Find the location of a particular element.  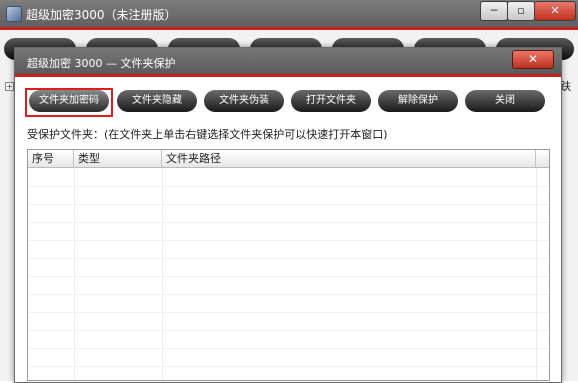

main-close-button: ✕ is located at coordinates (555, 11).